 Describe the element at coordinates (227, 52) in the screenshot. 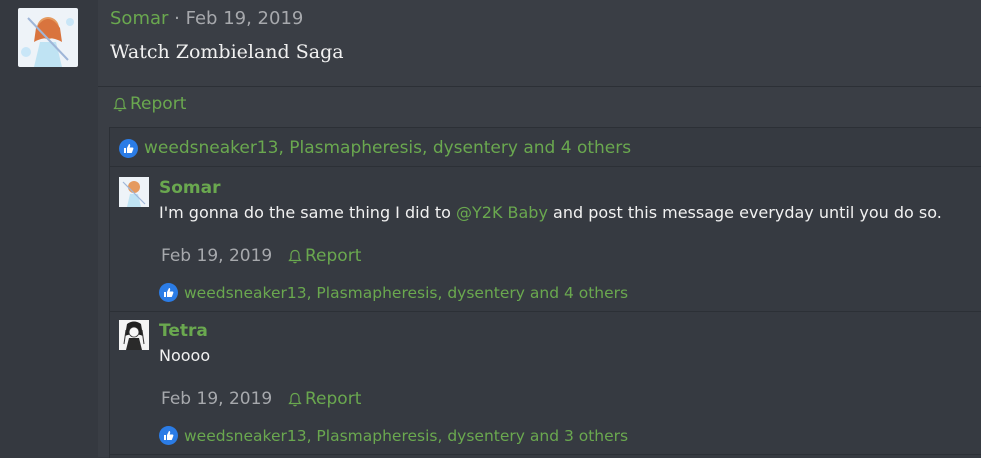

I see `post-body: Watch Zombieland Saga` at that location.